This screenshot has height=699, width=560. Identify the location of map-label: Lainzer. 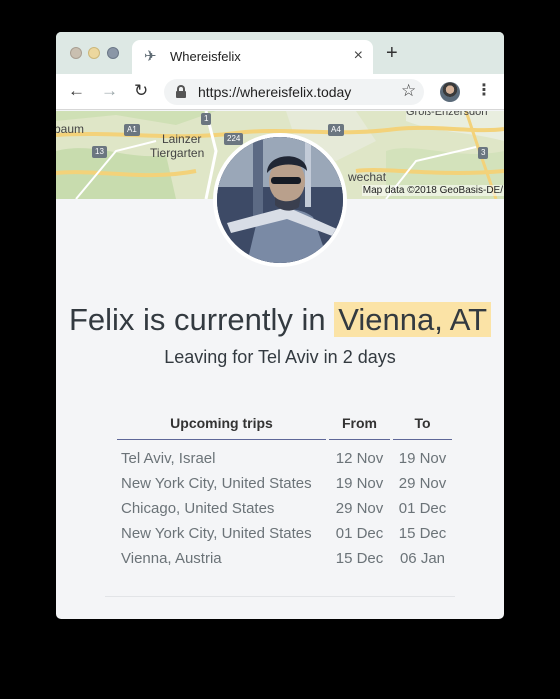
(182, 139).